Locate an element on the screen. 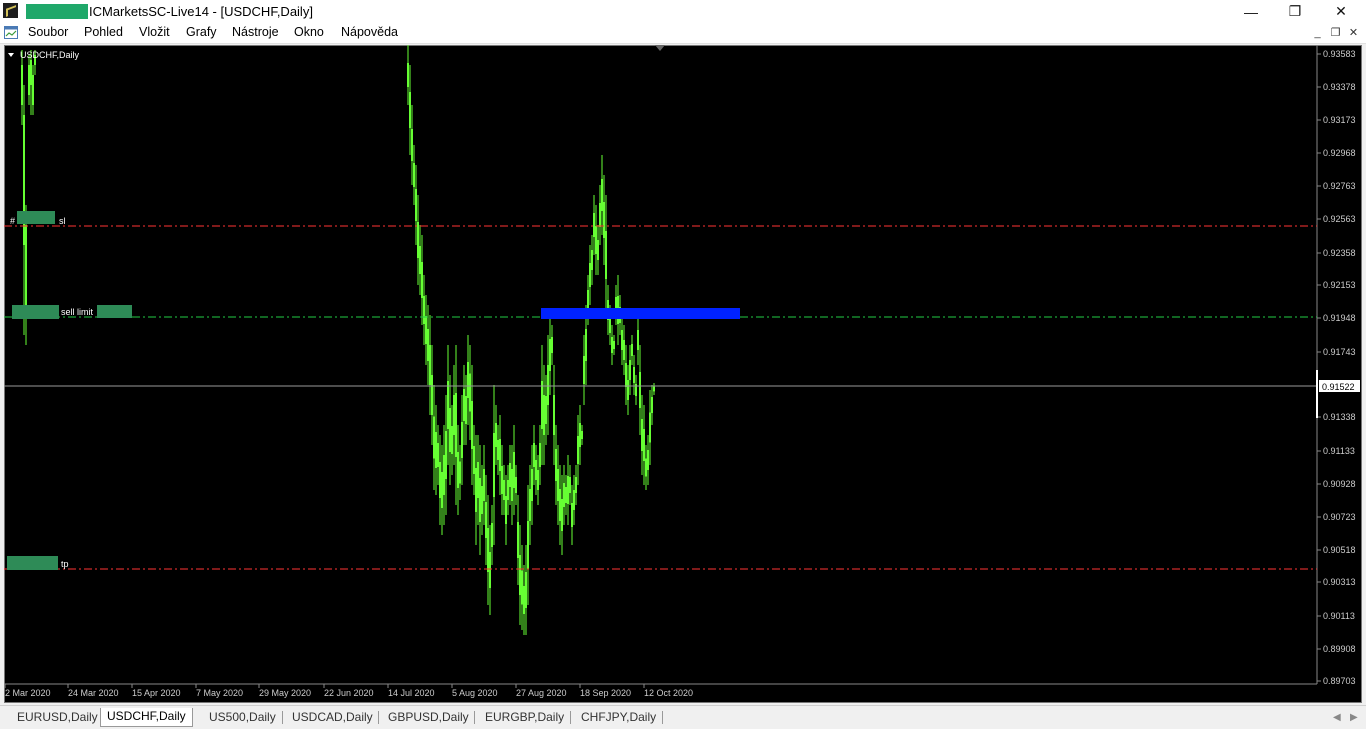 This screenshot has height=729, width=1366. time-tick-label: 22 Jun 2020 is located at coordinates (349, 693).